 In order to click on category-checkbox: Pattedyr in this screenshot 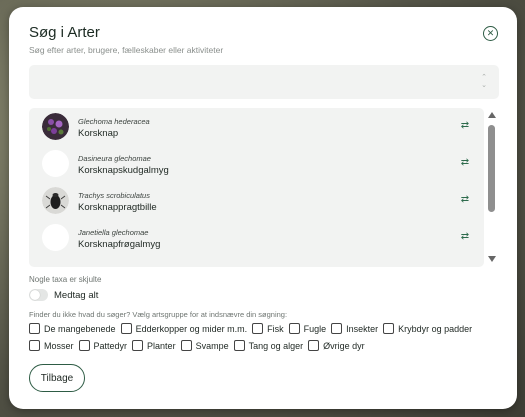, I will do `click(102, 345)`.